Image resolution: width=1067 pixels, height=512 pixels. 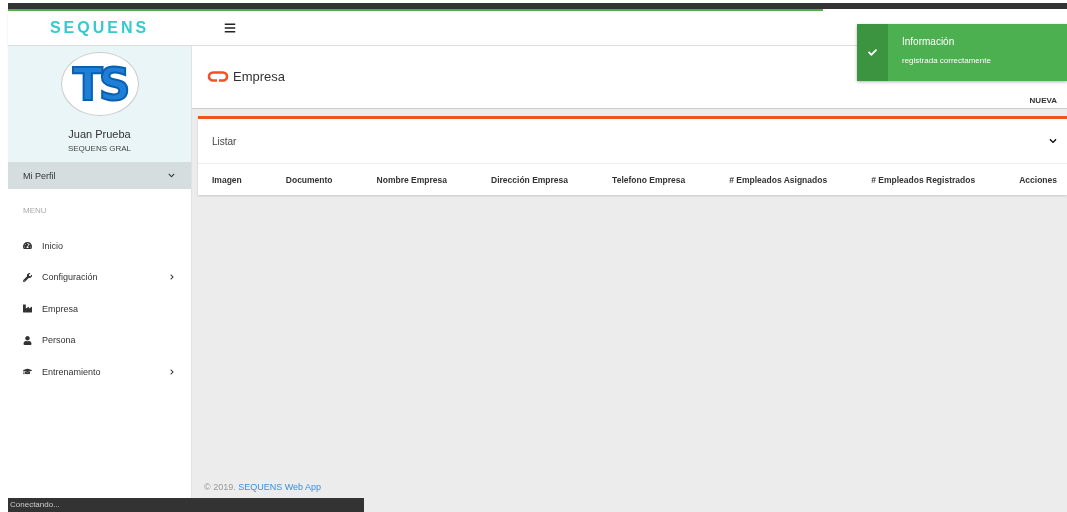 I want to click on column-header: Acciones, so click(x=1038, y=179).